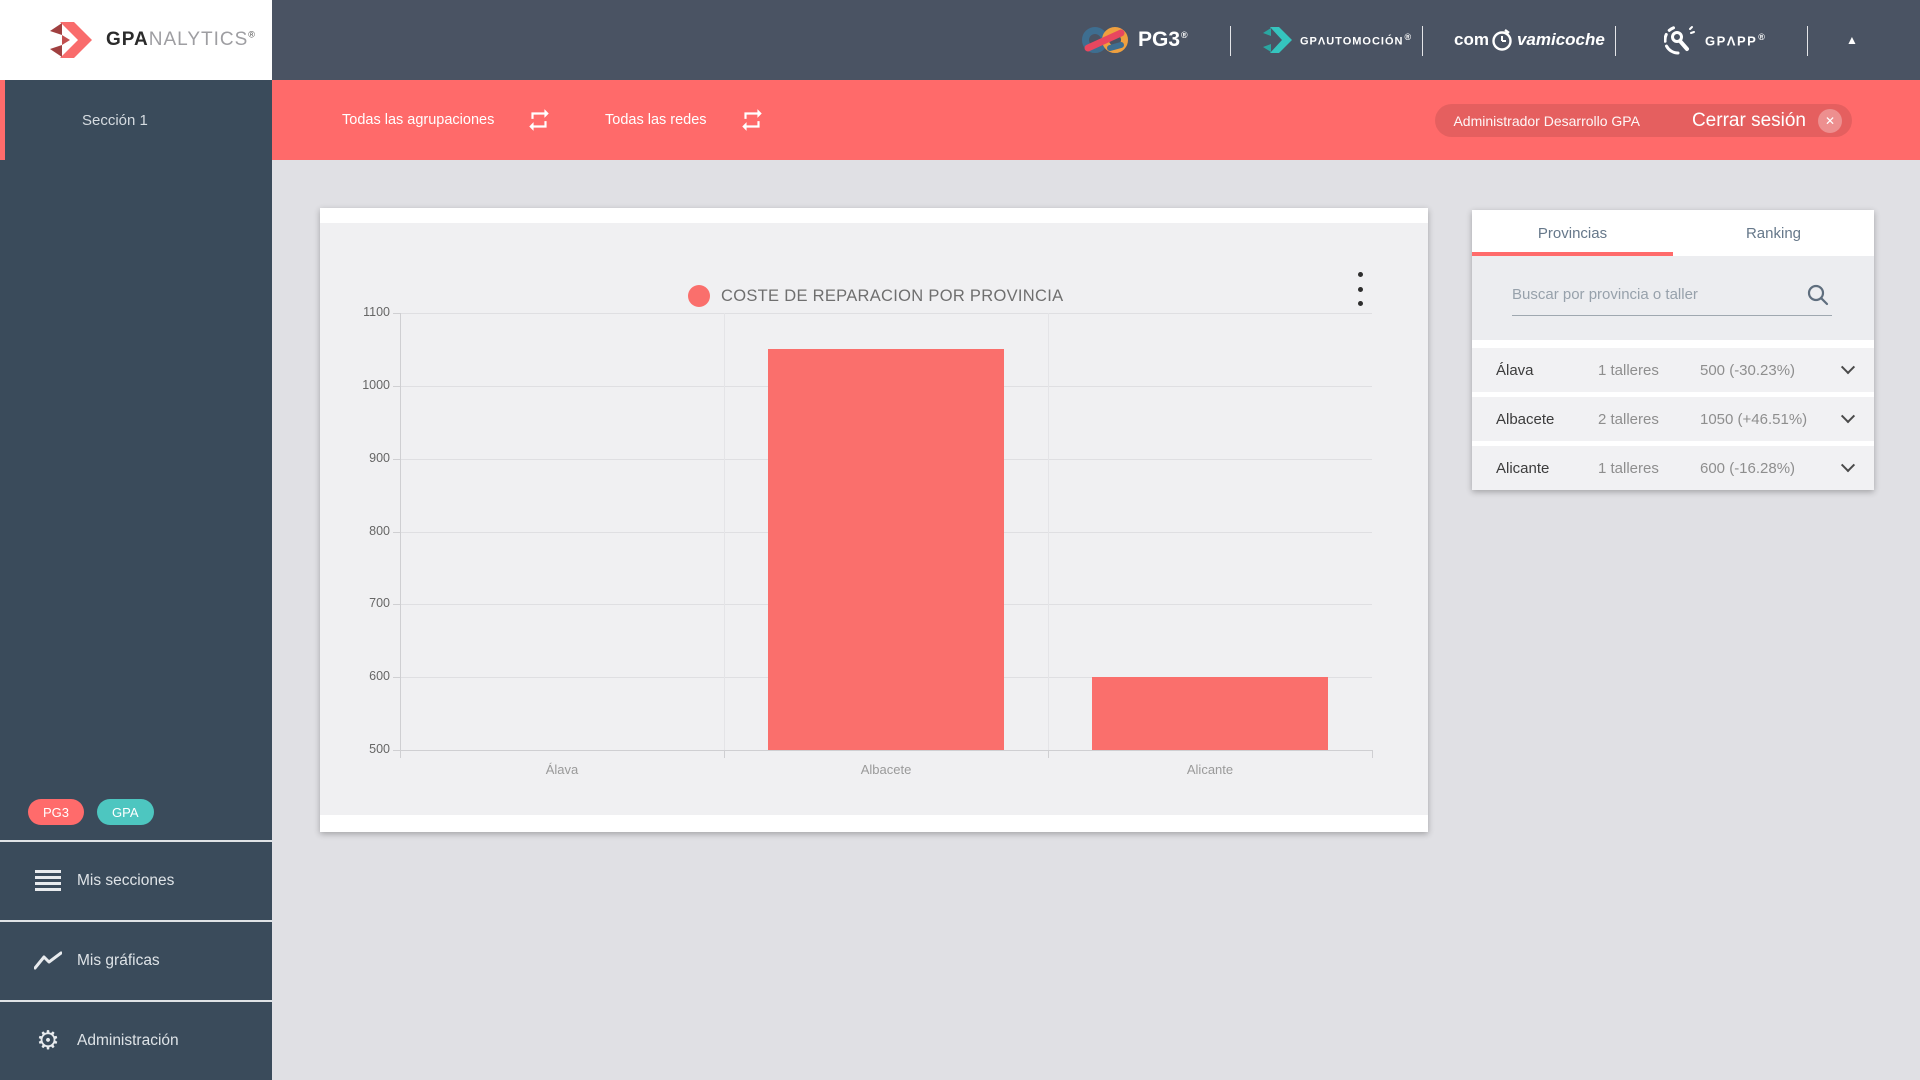 This screenshot has height=1080, width=1920. I want to click on clock-icon, so click(1502, 40).